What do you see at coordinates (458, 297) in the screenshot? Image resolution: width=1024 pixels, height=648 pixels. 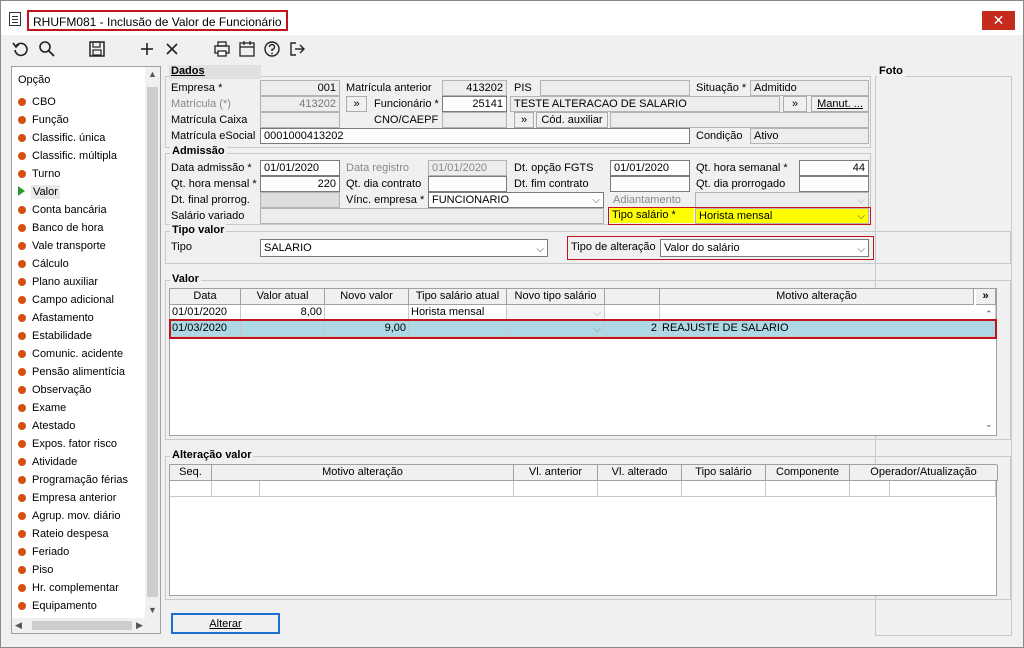 I see `valor-header-tipo-salario-atual: Tipo salário atual` at bounding box center [458, 297].